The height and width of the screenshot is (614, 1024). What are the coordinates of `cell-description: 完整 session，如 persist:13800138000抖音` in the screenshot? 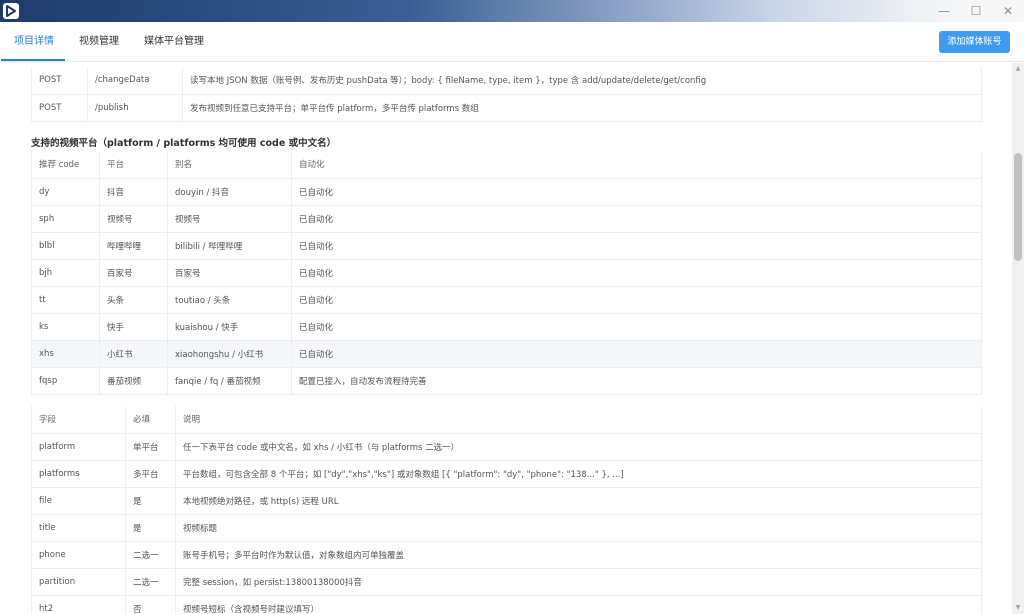 It's located at (578, 582).